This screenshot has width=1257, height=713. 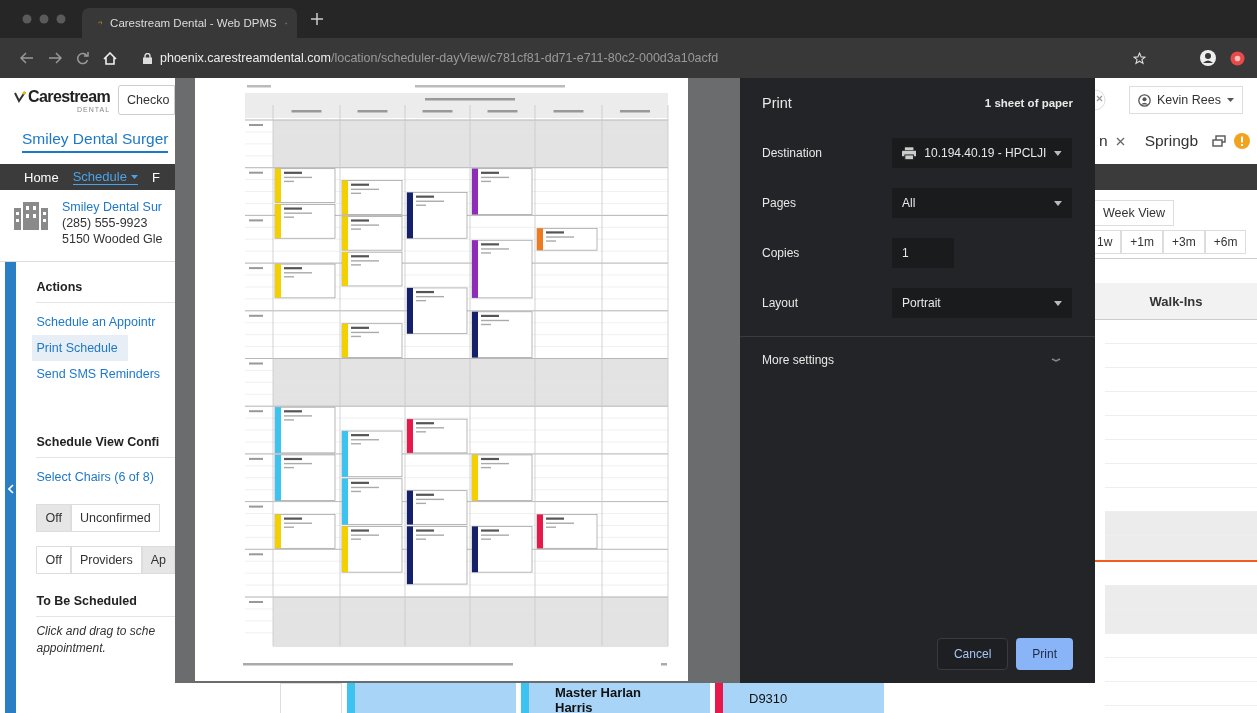 What do you see at coordinates (1208, 58) in the screenshot?
I see `profile-icon` at bounding box center [1208, 58].